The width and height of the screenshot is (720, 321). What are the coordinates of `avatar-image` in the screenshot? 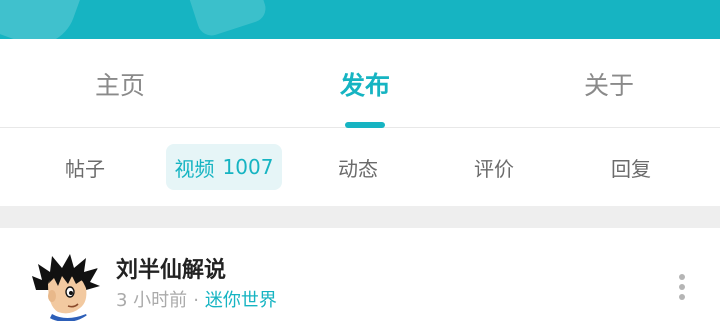 It's located at (66, 285).